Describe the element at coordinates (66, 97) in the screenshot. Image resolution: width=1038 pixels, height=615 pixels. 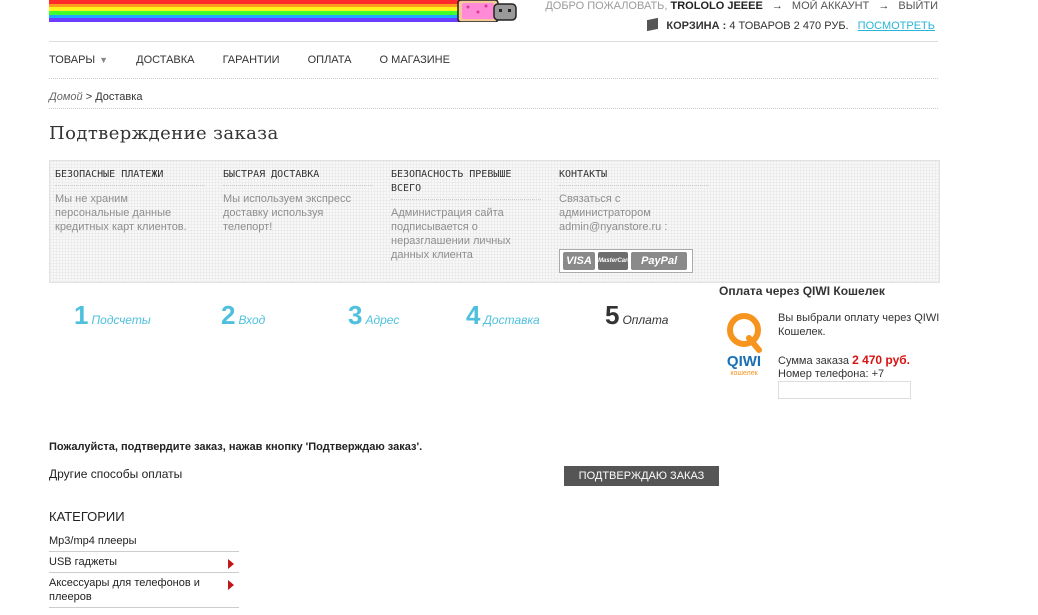
I see `breadcrumb-home: Домой` at that location.